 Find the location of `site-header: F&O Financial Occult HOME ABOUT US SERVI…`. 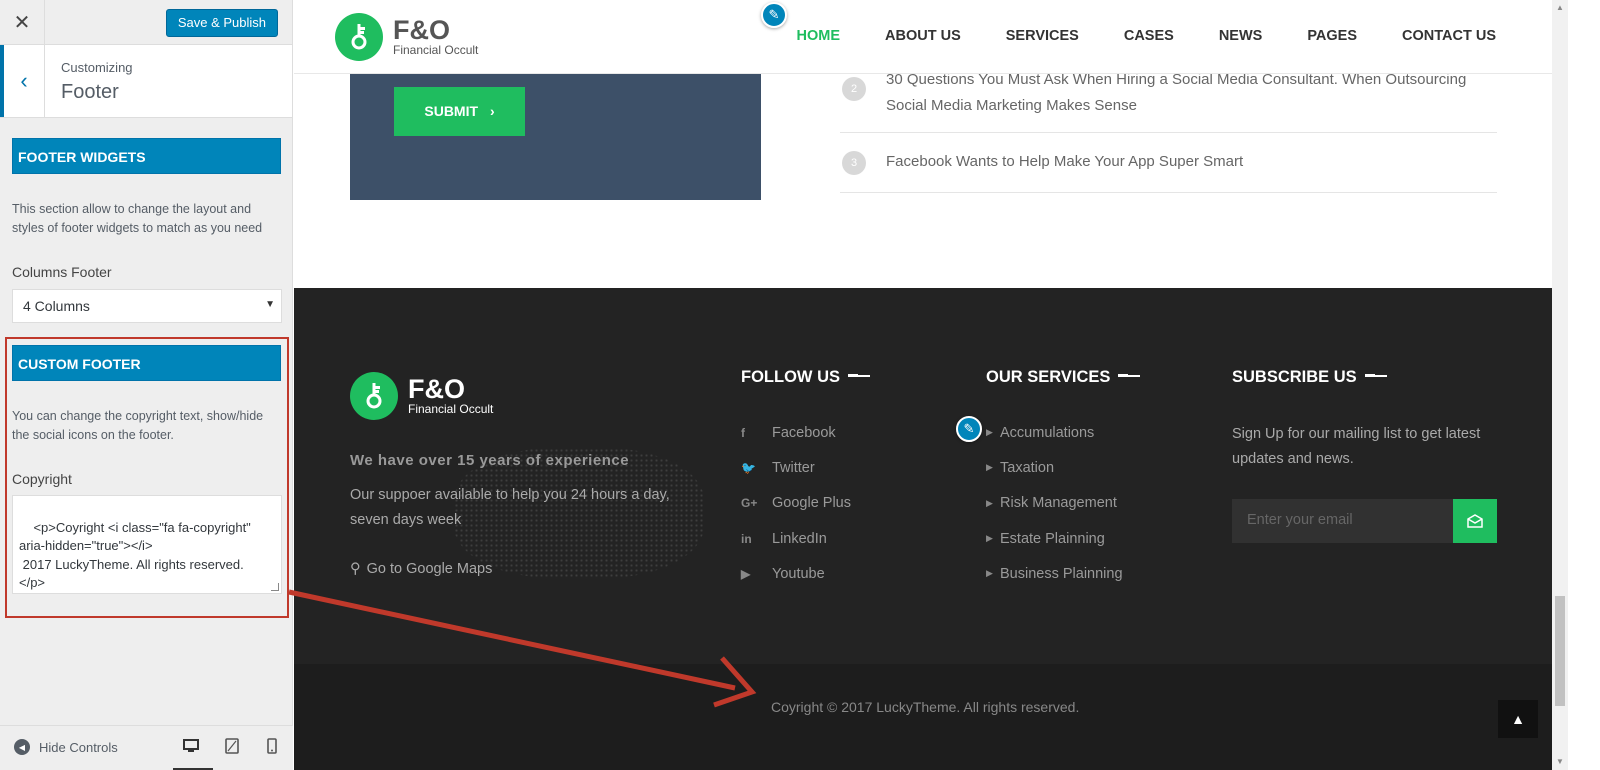

site-header: F&O Financial Occult HOME ABOUT US SERVI… is located at coordinates (923, 37).